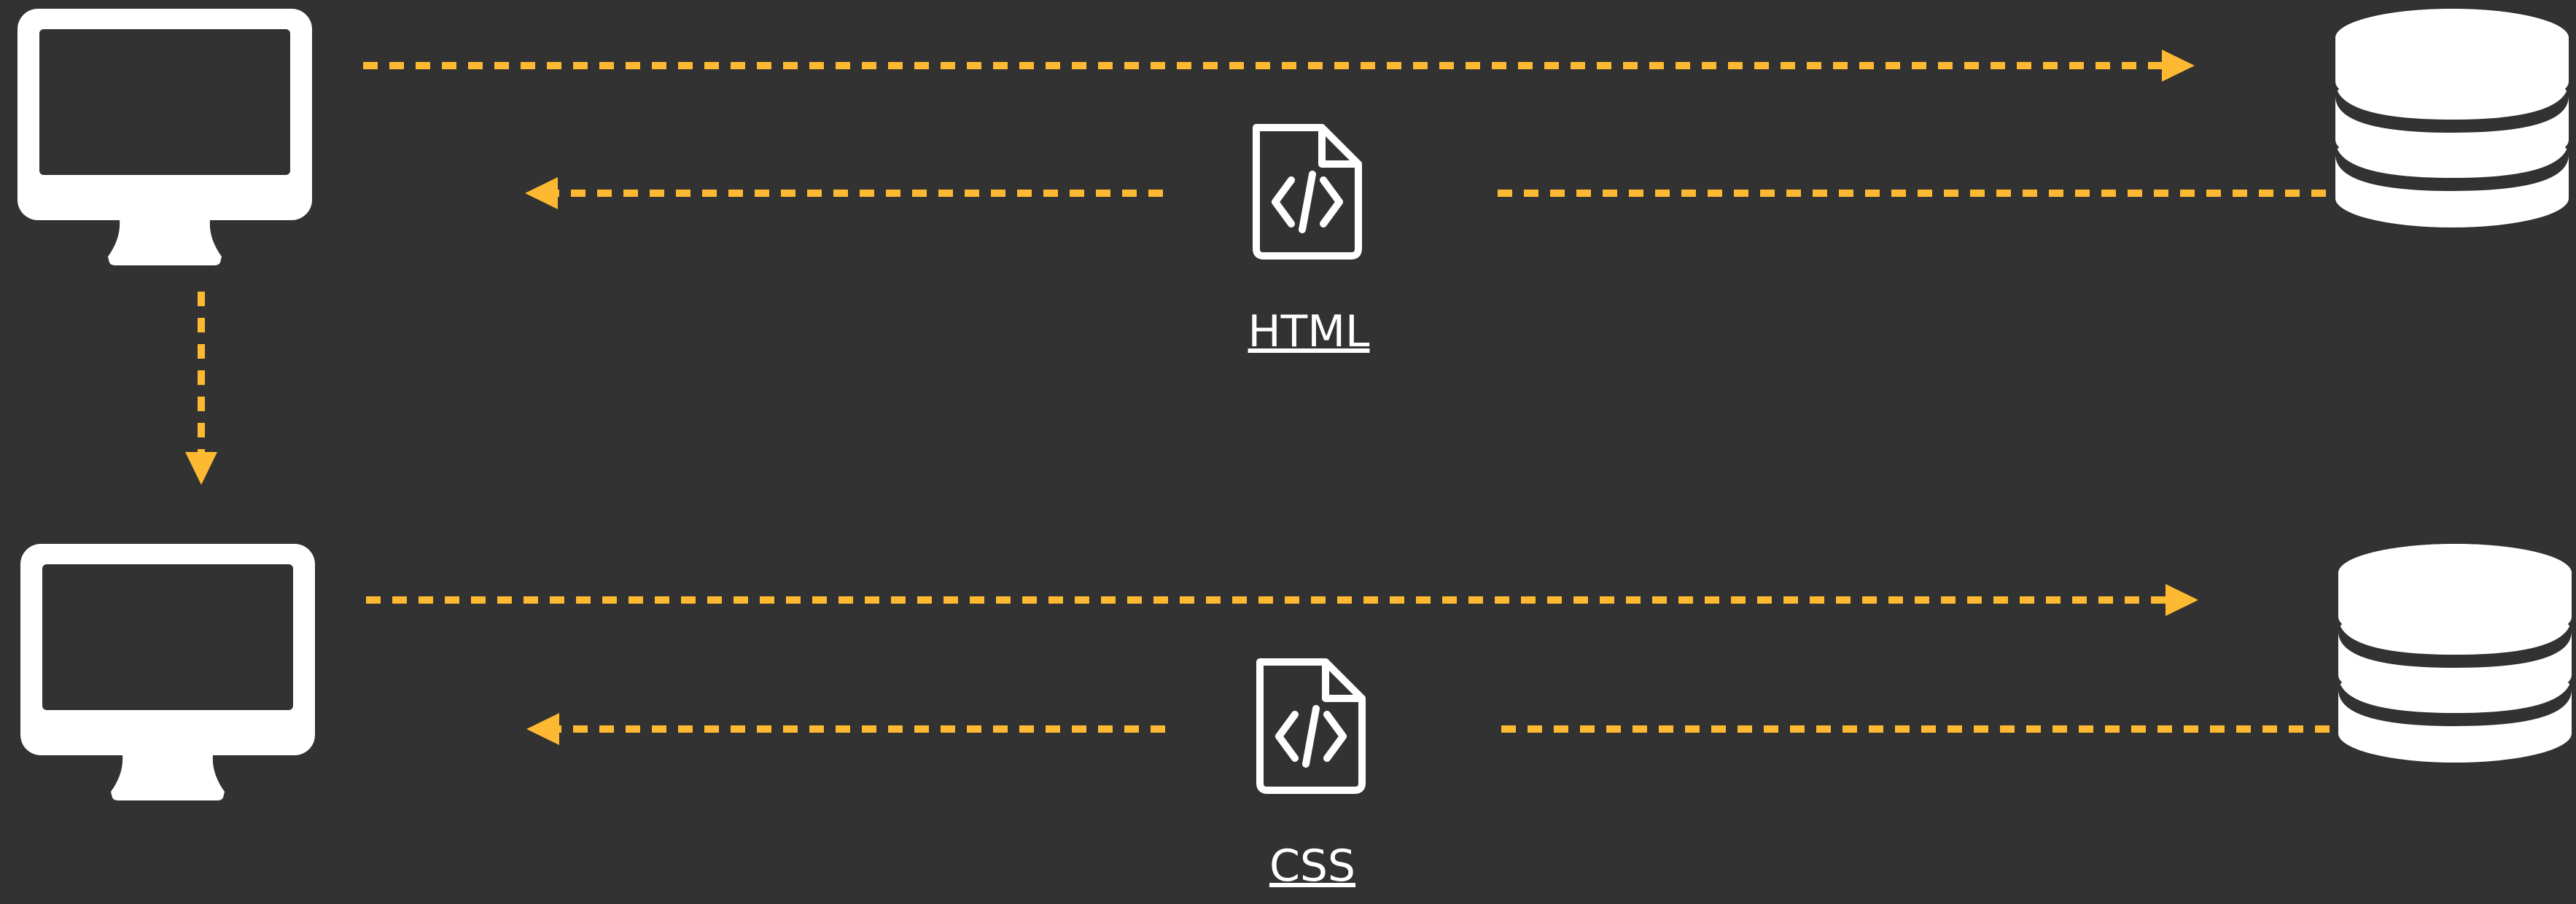 This screenshot has height=904, width=2576. I want to click on response-arrow-top-head, so click(541, 193).